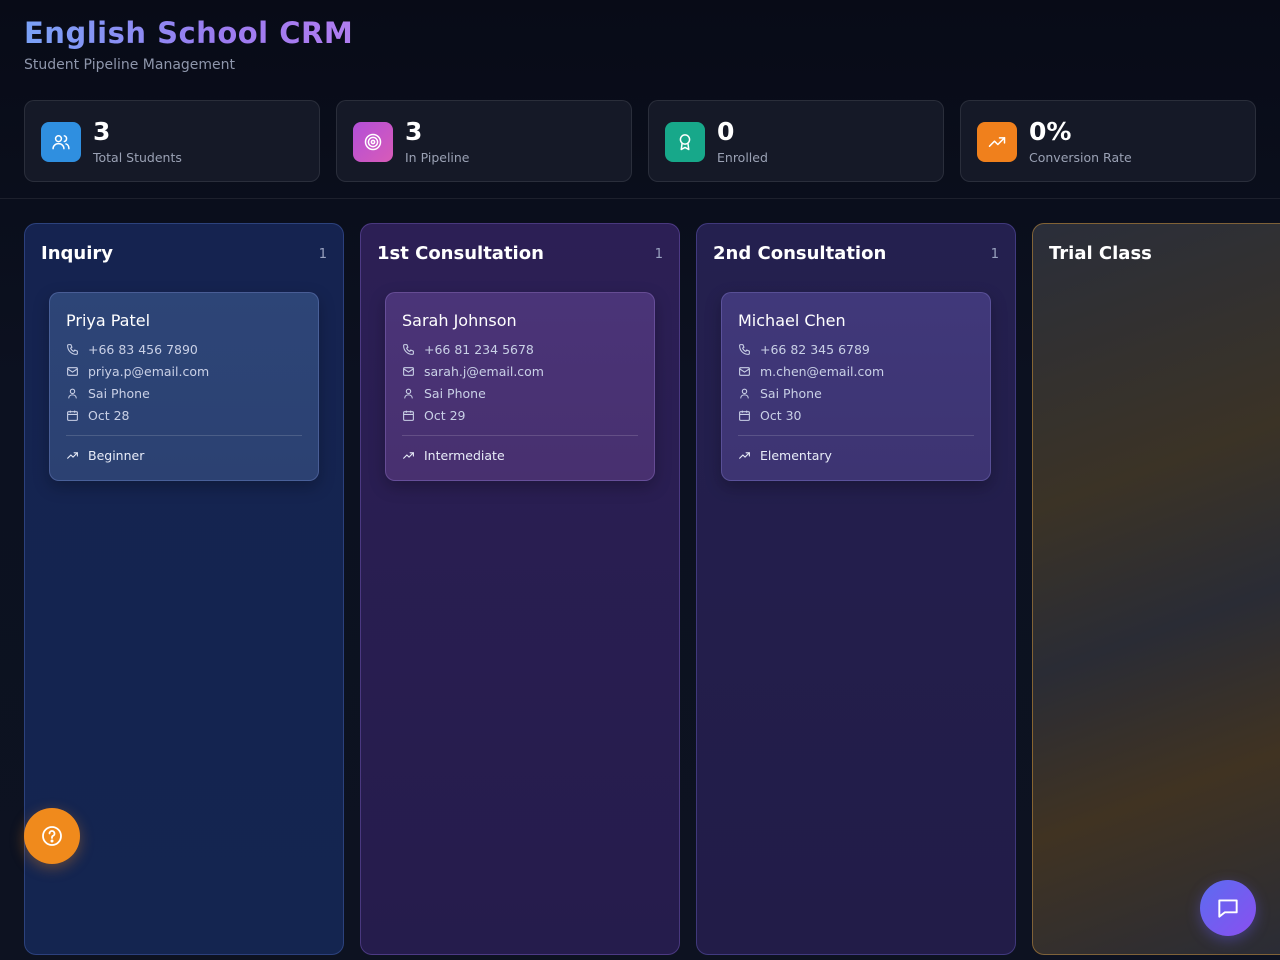 This screenshot has width=1280, height=960. I want to click on date-text: Oct 30, so click(781, 415).